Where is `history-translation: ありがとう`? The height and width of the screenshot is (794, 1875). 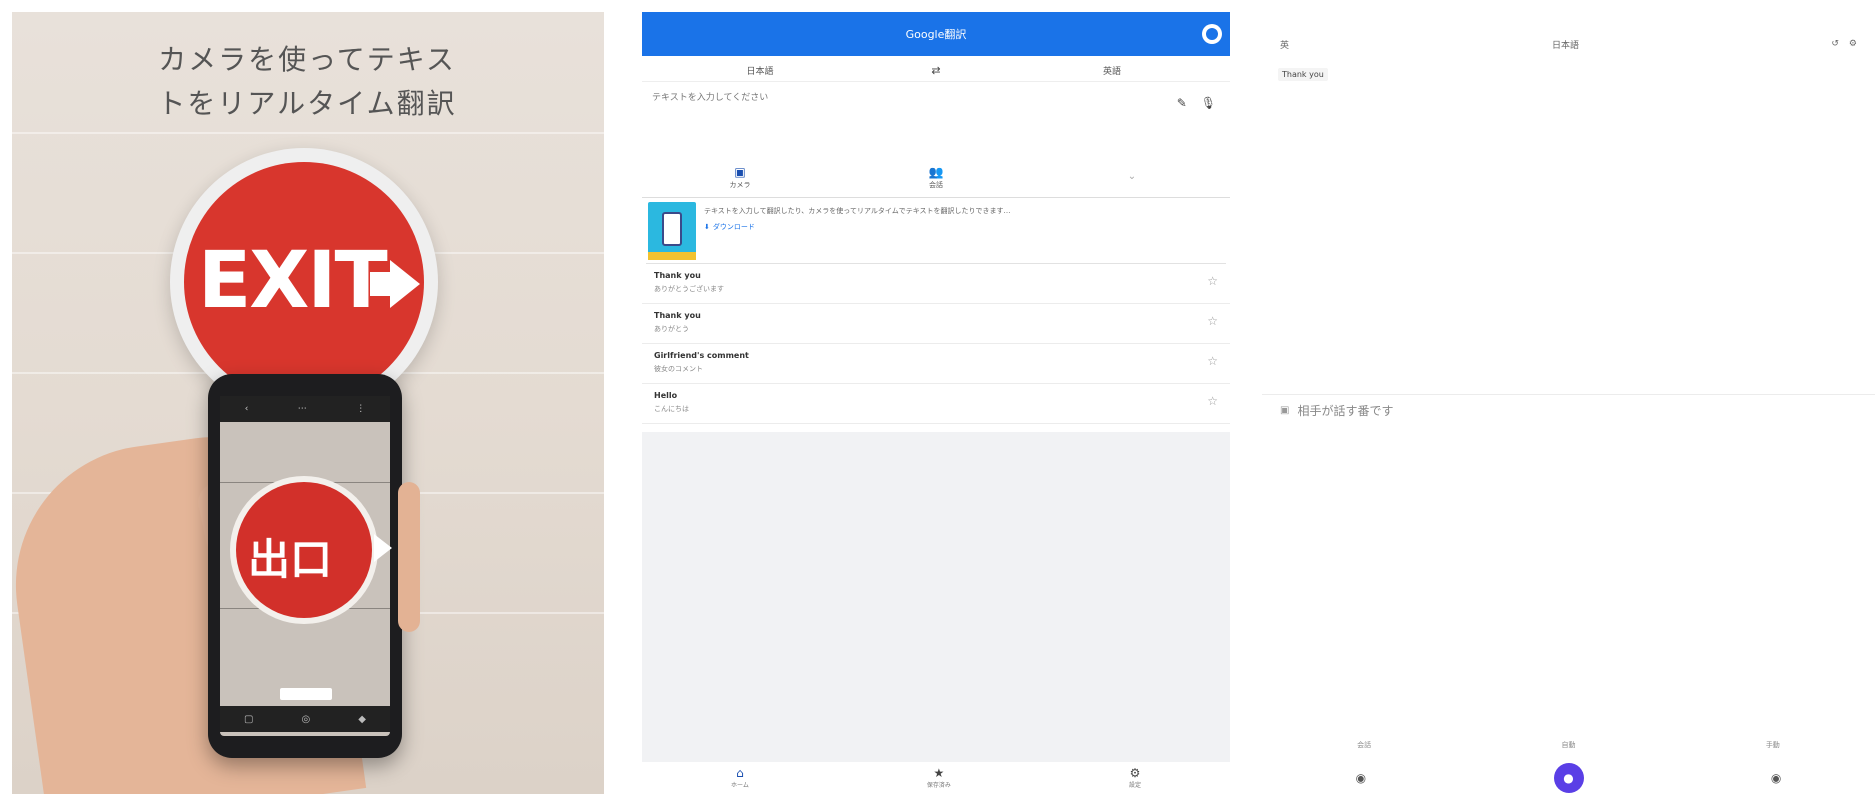 history-translation: ありがとう is located at coordinates (671, 329).